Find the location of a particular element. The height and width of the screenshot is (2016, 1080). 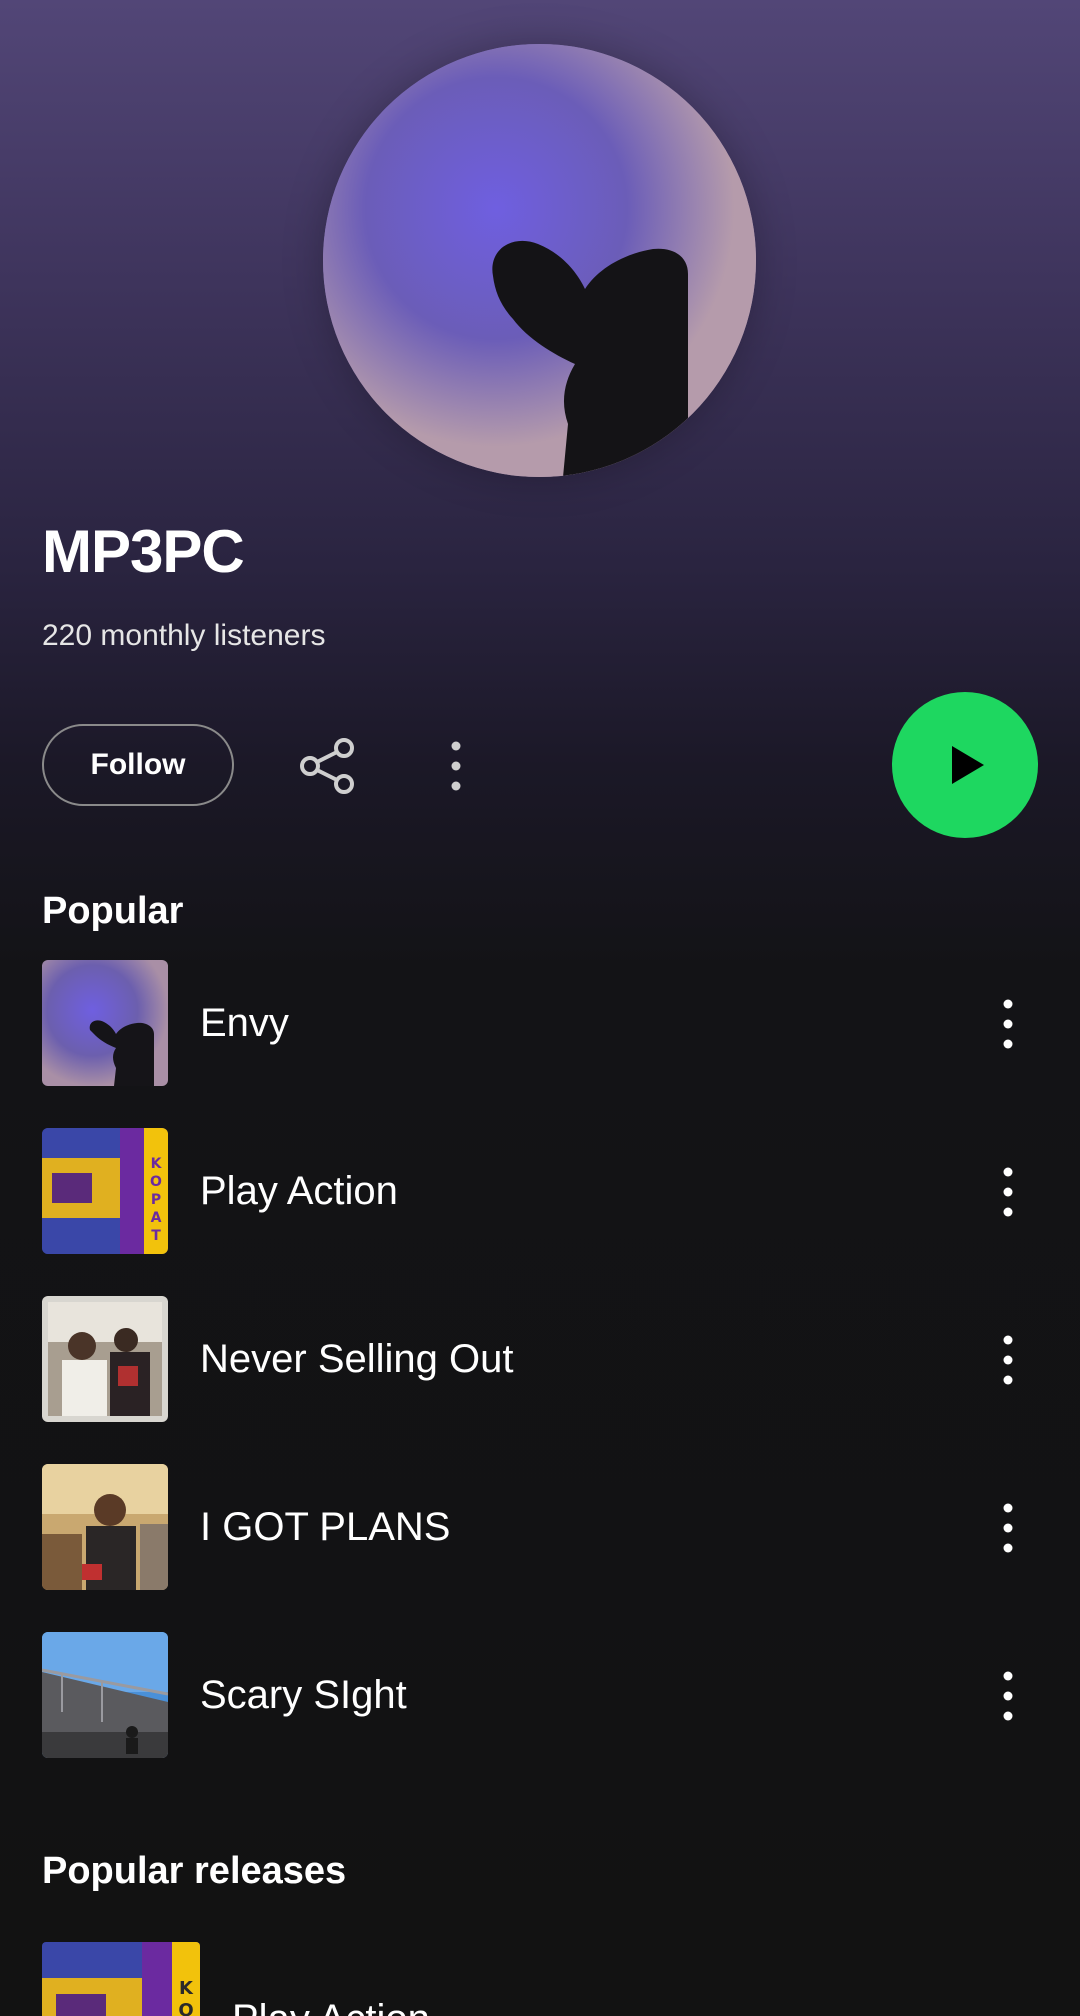

share-icon is located at coordinates (327, 766).